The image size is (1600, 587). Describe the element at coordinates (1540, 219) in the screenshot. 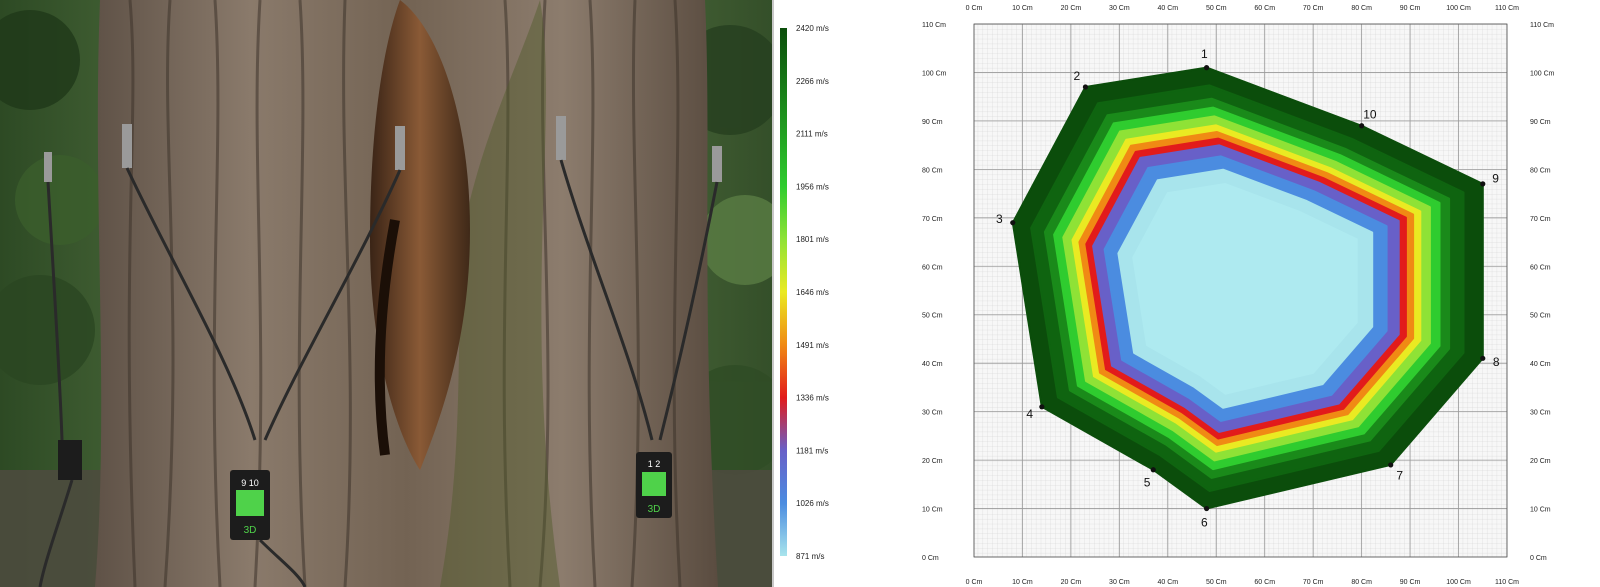

I see `y-tick-label-right: 70 Cm` at that location.